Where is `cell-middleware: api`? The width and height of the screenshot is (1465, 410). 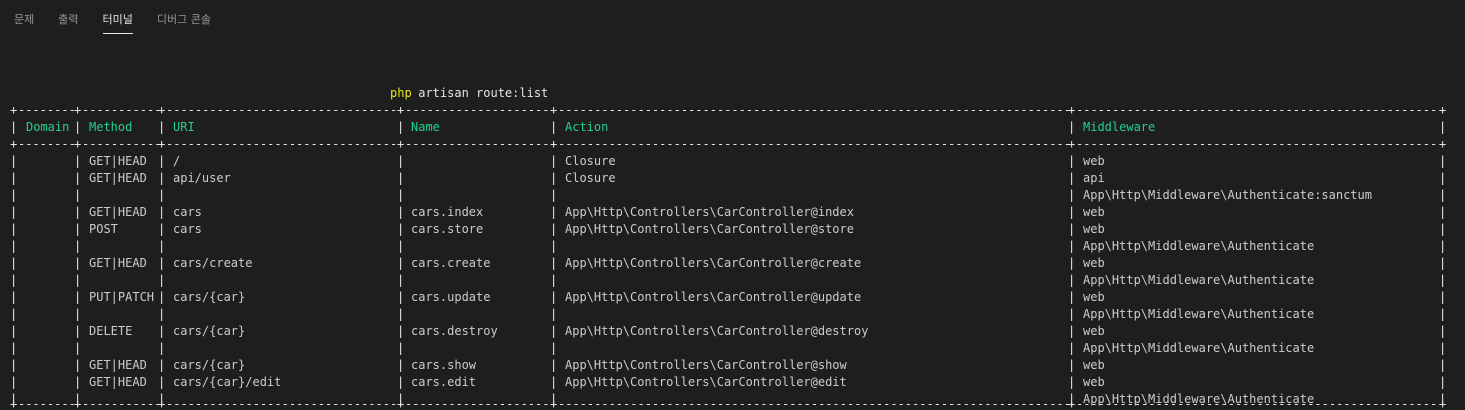
cell-middleware: api is located at coordinates (1094, 178).